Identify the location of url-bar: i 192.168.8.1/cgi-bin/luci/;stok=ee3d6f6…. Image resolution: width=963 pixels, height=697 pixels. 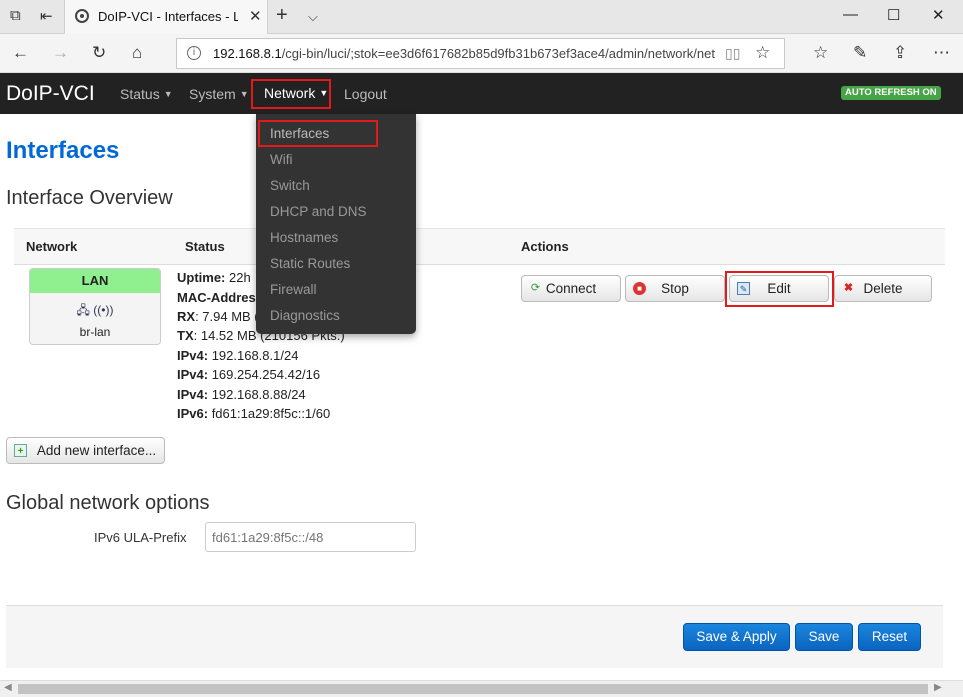
(480, 53).